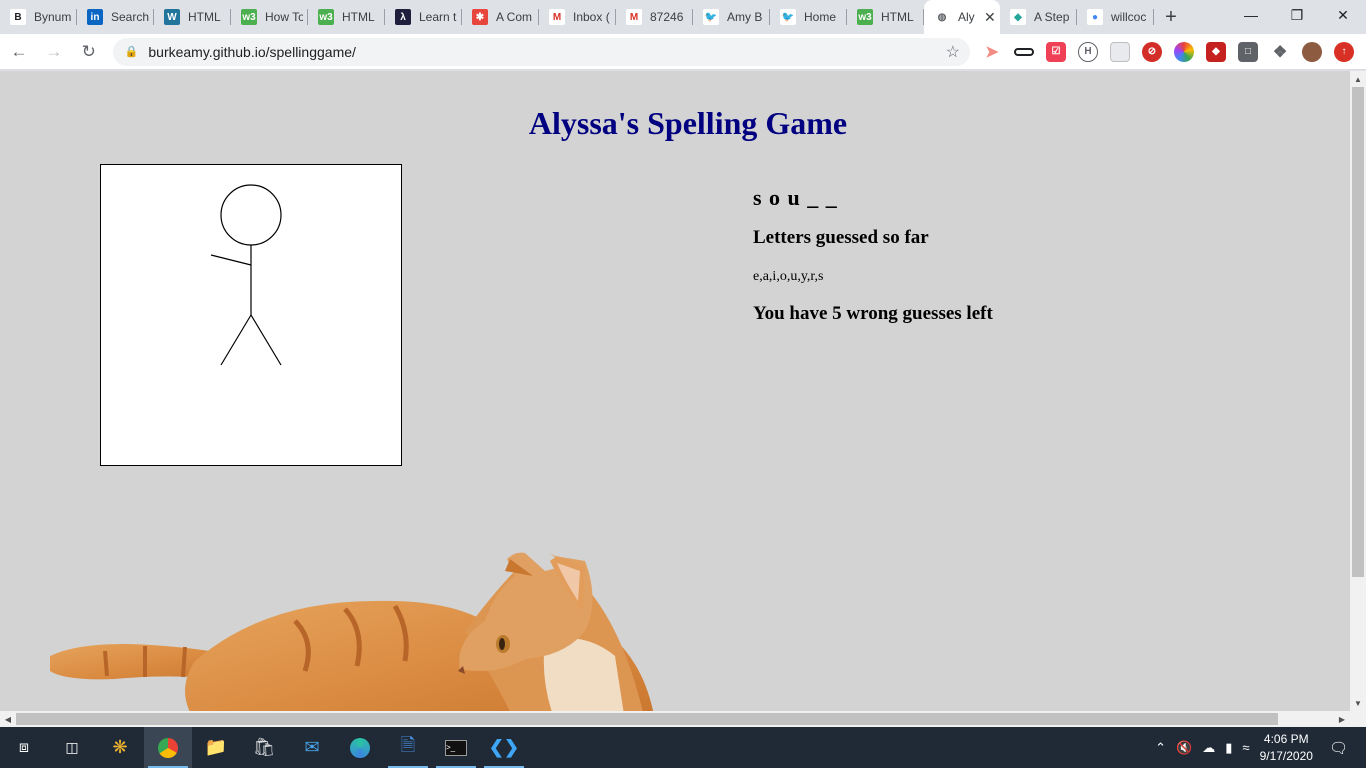 This screenshot has height=768, width=1366. Describe the element at coordinates (130, 17) in the screenshot. I see `tab-title: Search` at that location.